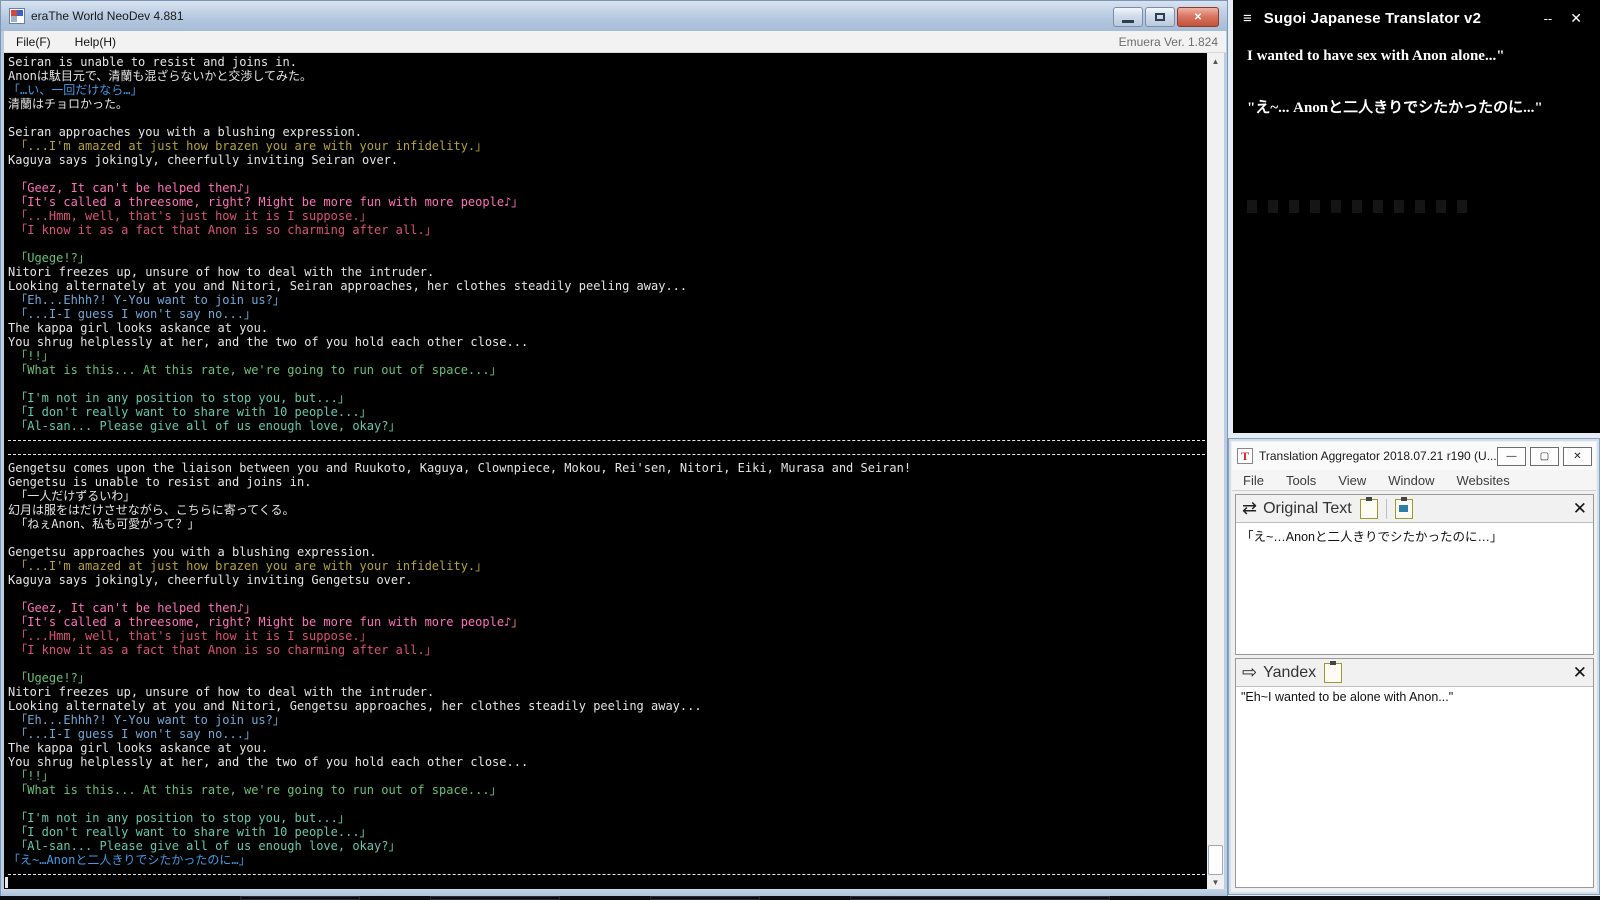 This screenshot has height=900, width=1600. What do you see at coordinates (1215, 860) in the screenshot?
I see `scrollbar-thumb` at bounding box center [1215, 860].